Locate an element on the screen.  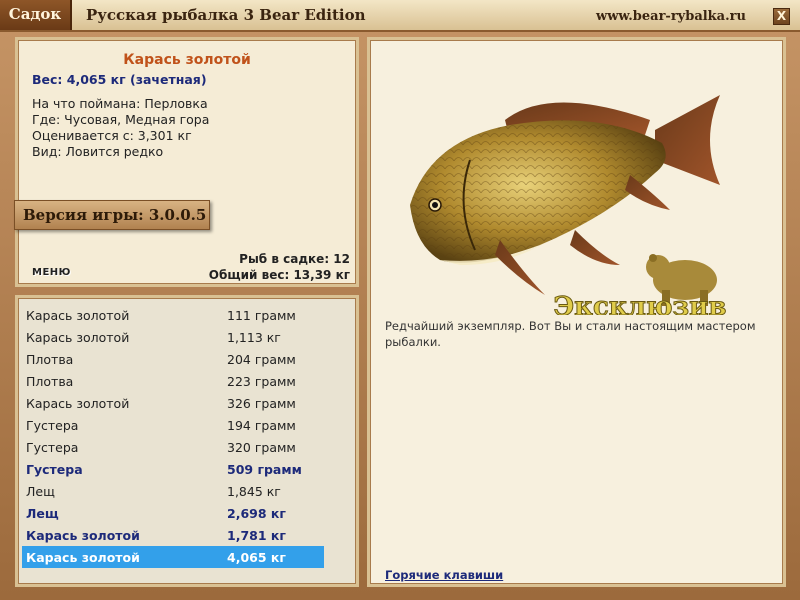
catch-list-row: Карась золотой 1,113 кг is located at coordinates (173, 337).